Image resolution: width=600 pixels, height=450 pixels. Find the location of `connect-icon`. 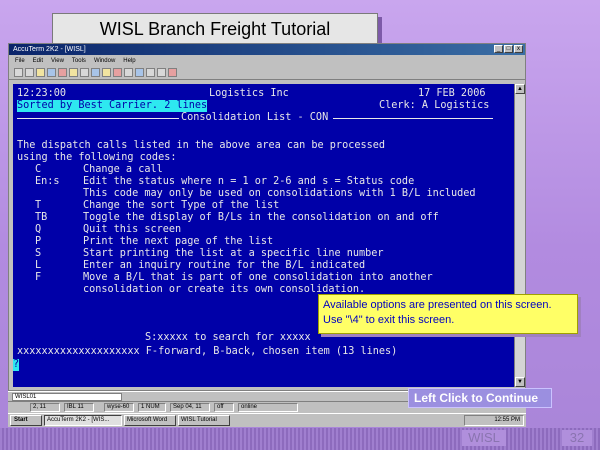

connect-icon is located at coordinates (117, 72).